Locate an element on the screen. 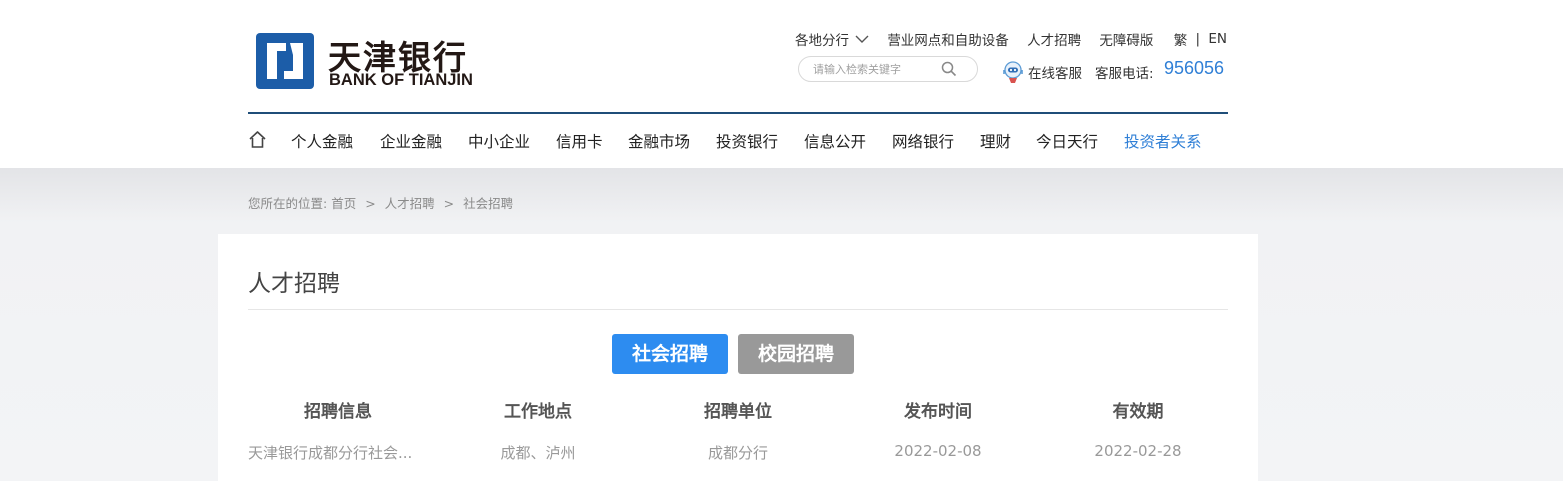 This screenshot has width=1563, height=494. job-location: 成都、泸州 is located at coordinates (538, 453).